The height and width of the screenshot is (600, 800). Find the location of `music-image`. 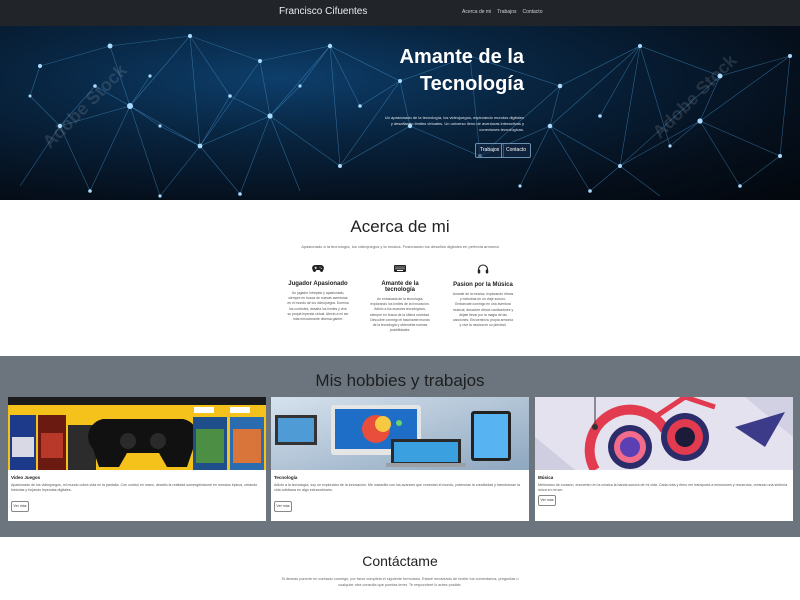

music-image is located at coordinates (664, 433).